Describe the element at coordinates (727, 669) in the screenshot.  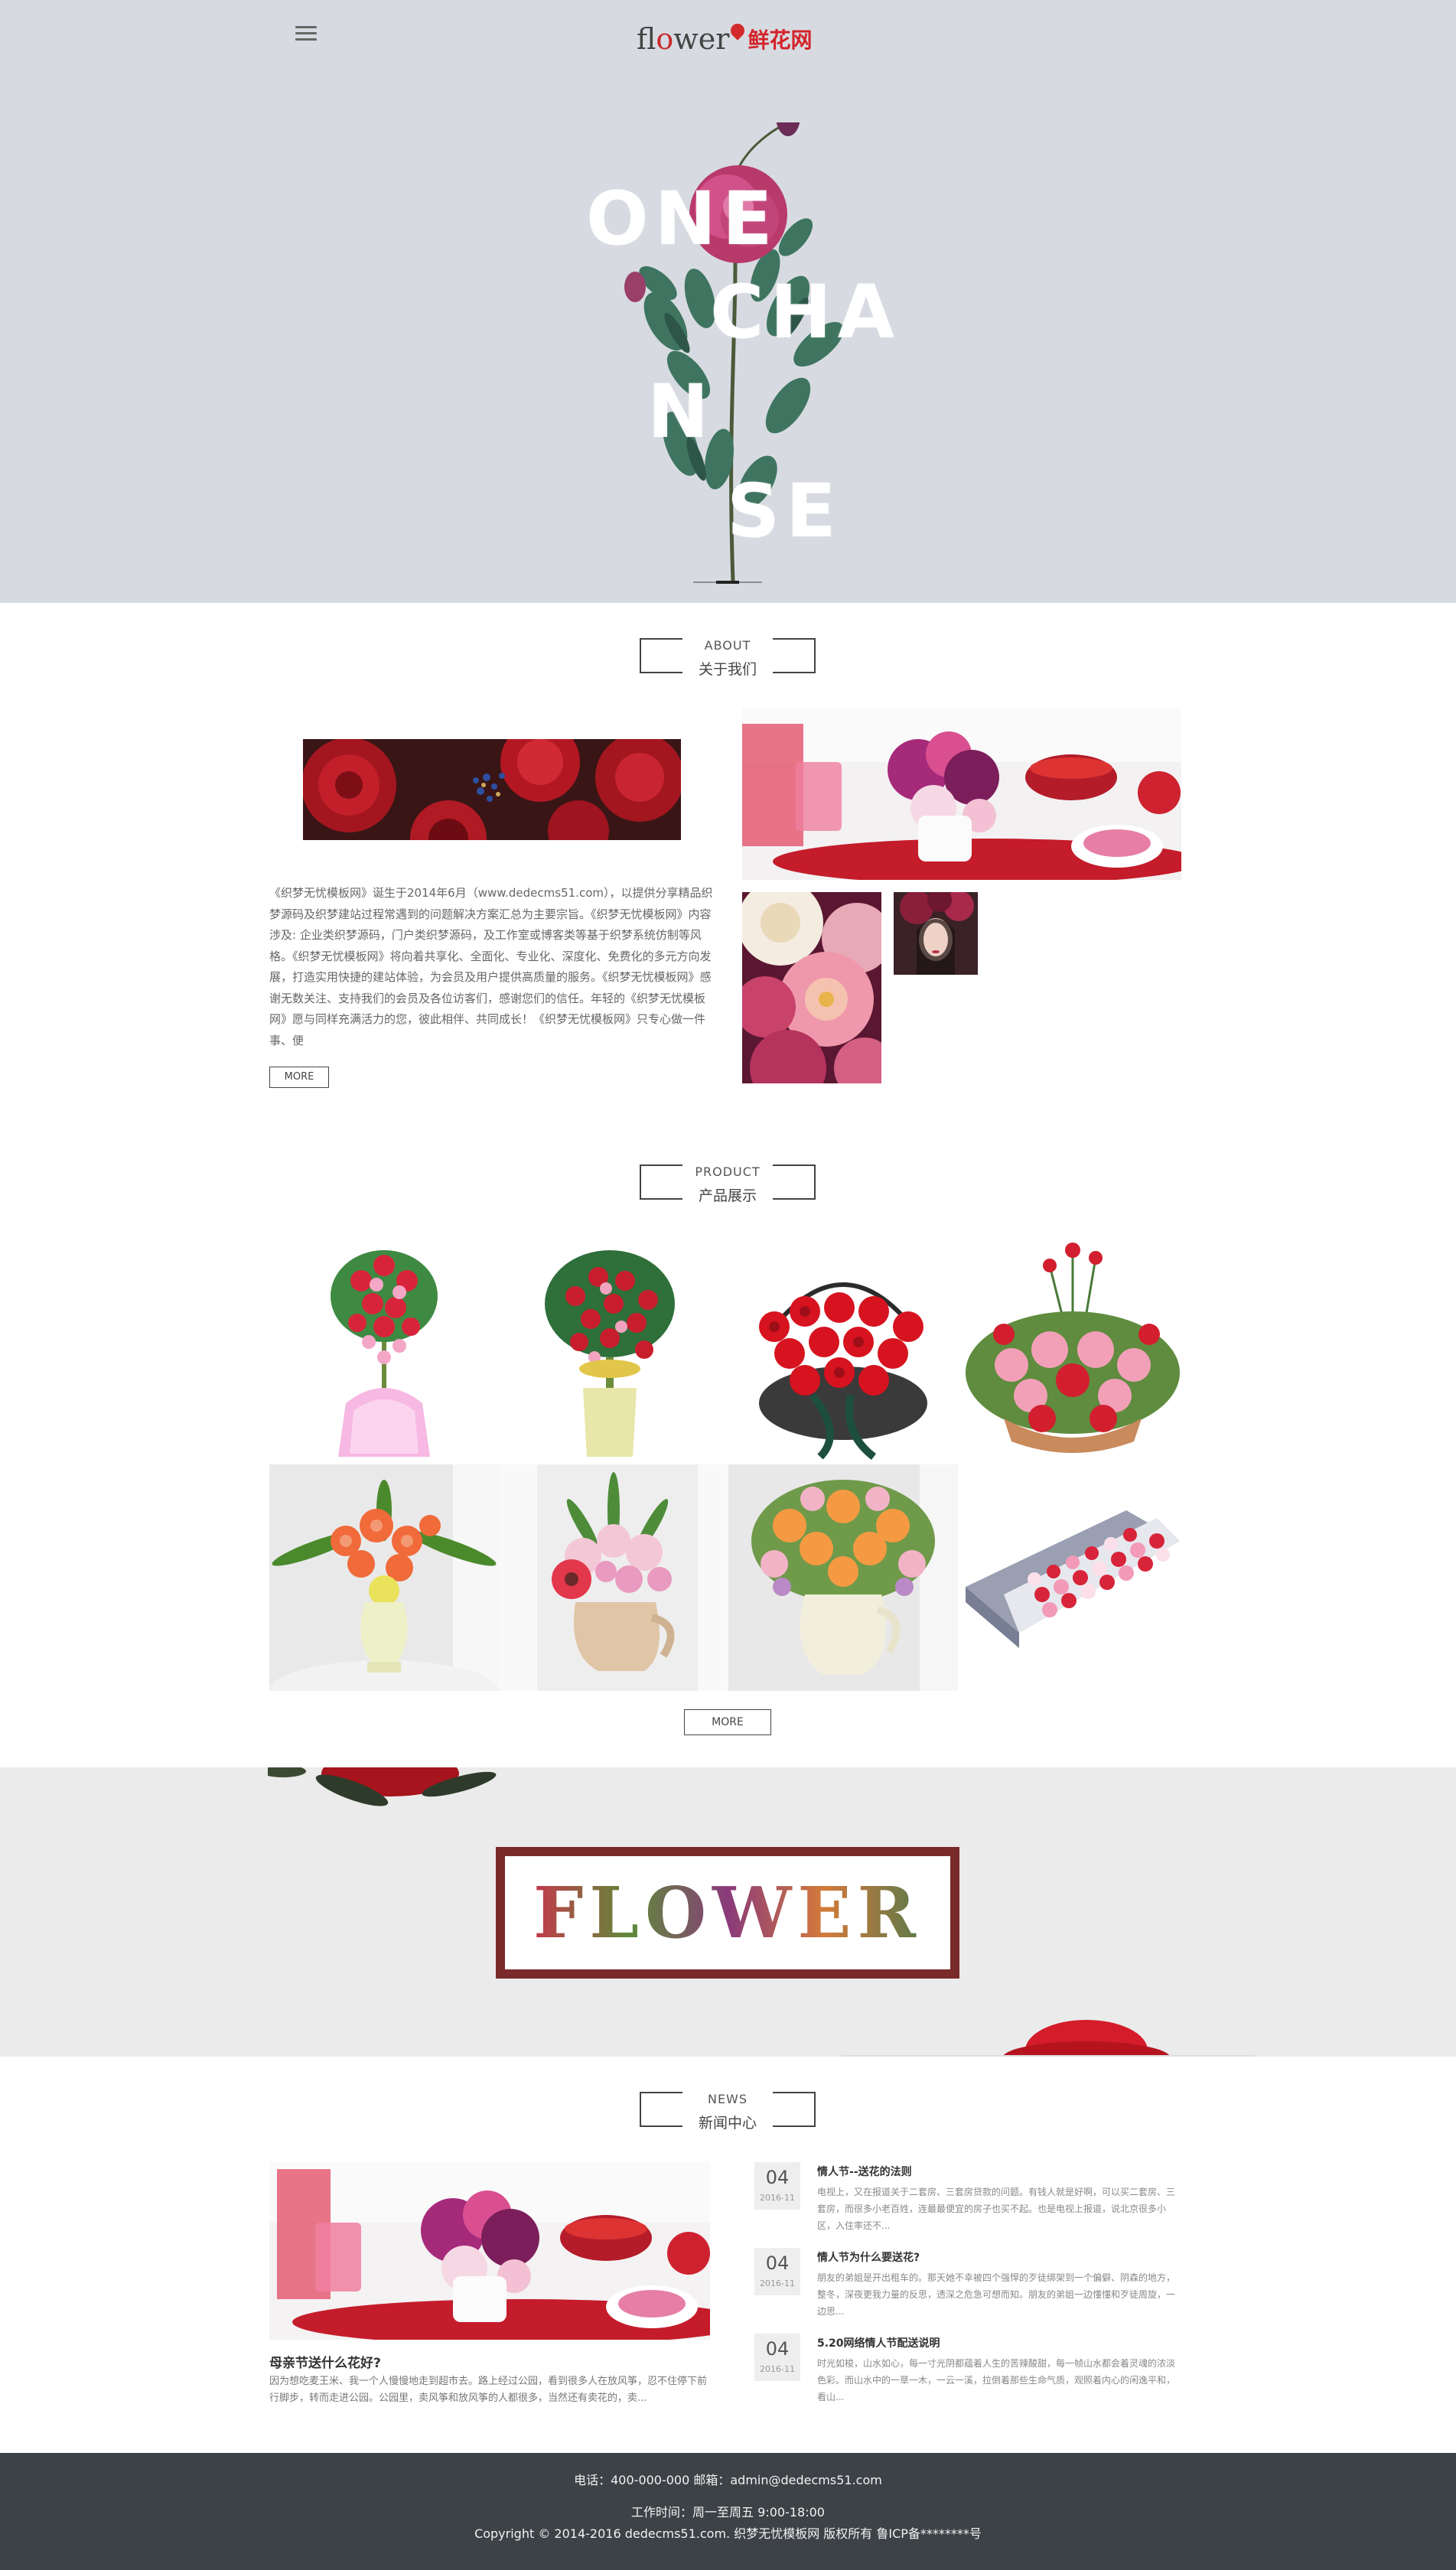
I see `about-title-cn: 关于我们` at that location.